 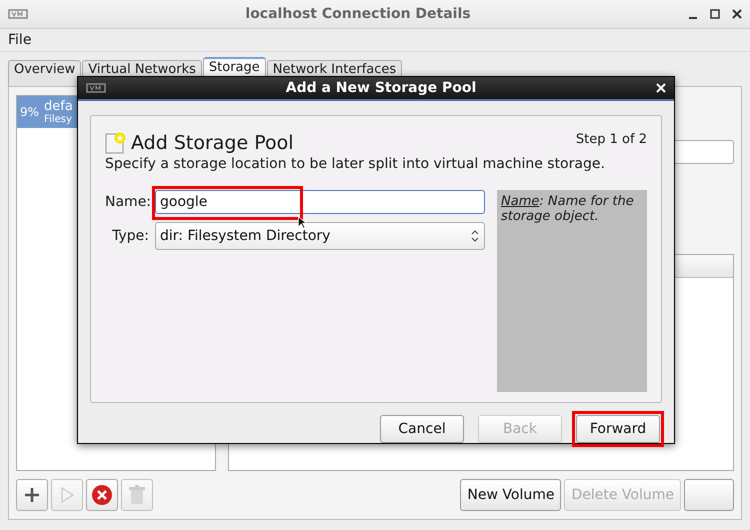 I want to click on trash-icon, so click(x=137, y=495).